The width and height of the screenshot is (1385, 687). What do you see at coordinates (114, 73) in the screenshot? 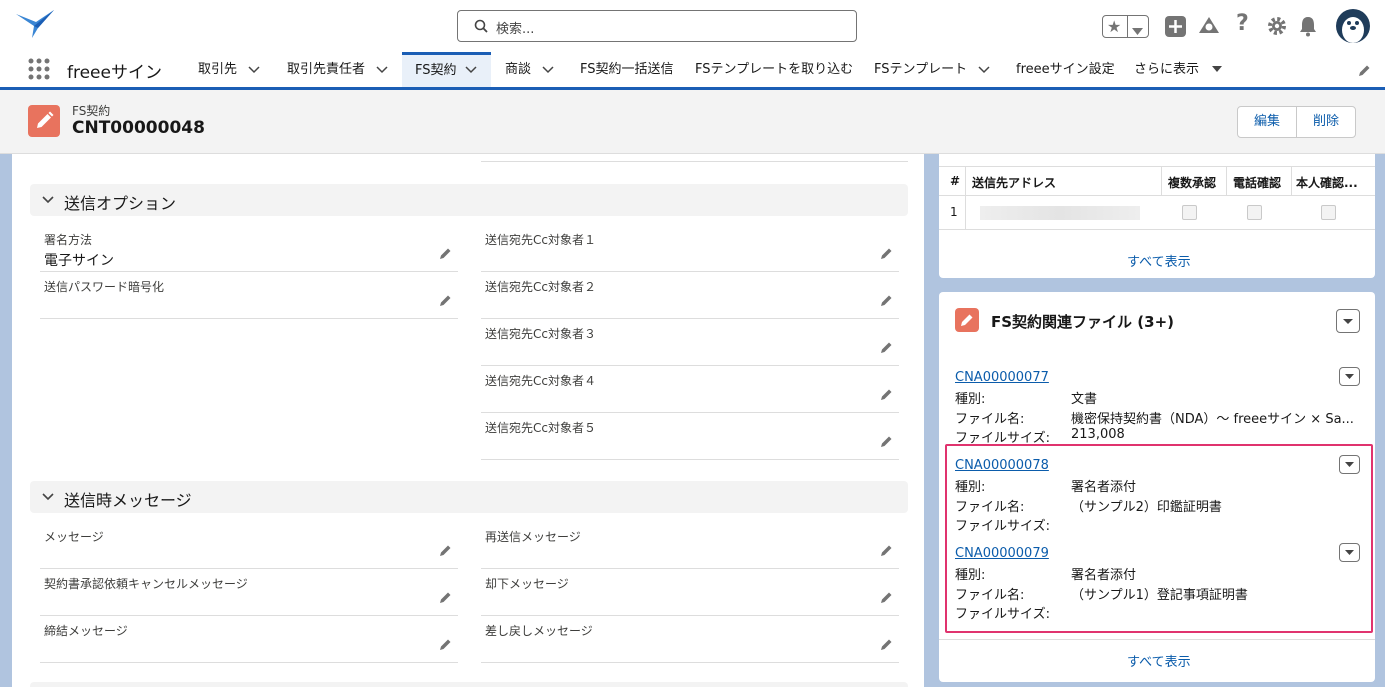
I see `app-name: freeeサイン` at bounding box center [114, 73].